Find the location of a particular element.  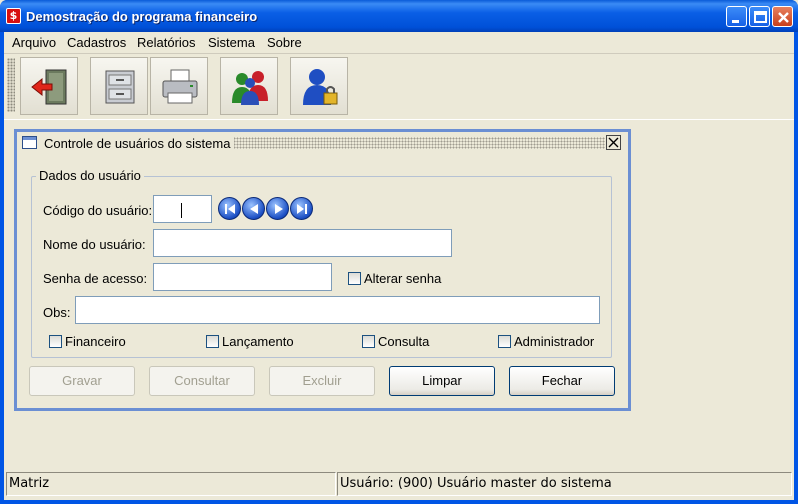

excluir-button: Excluir is located at coordinates (322, 381).